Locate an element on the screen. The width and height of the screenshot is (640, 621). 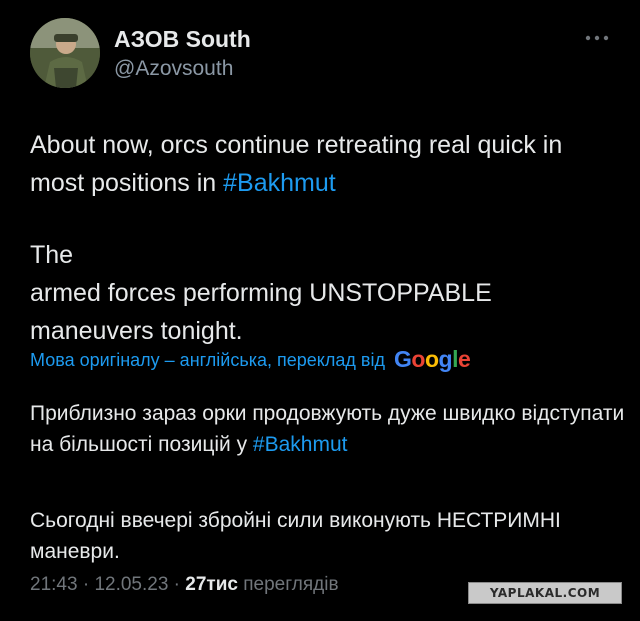
avatar is located at coordinates (65, 53).